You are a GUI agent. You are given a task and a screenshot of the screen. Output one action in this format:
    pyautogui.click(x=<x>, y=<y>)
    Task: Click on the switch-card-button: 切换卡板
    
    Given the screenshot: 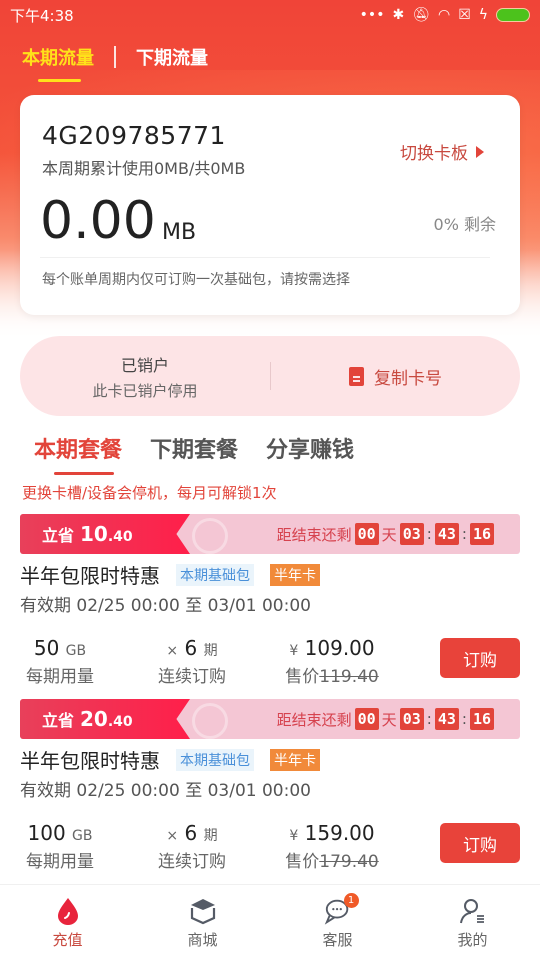 What is the action you would take?
    pyautogui.click(x=442, y=151)
    